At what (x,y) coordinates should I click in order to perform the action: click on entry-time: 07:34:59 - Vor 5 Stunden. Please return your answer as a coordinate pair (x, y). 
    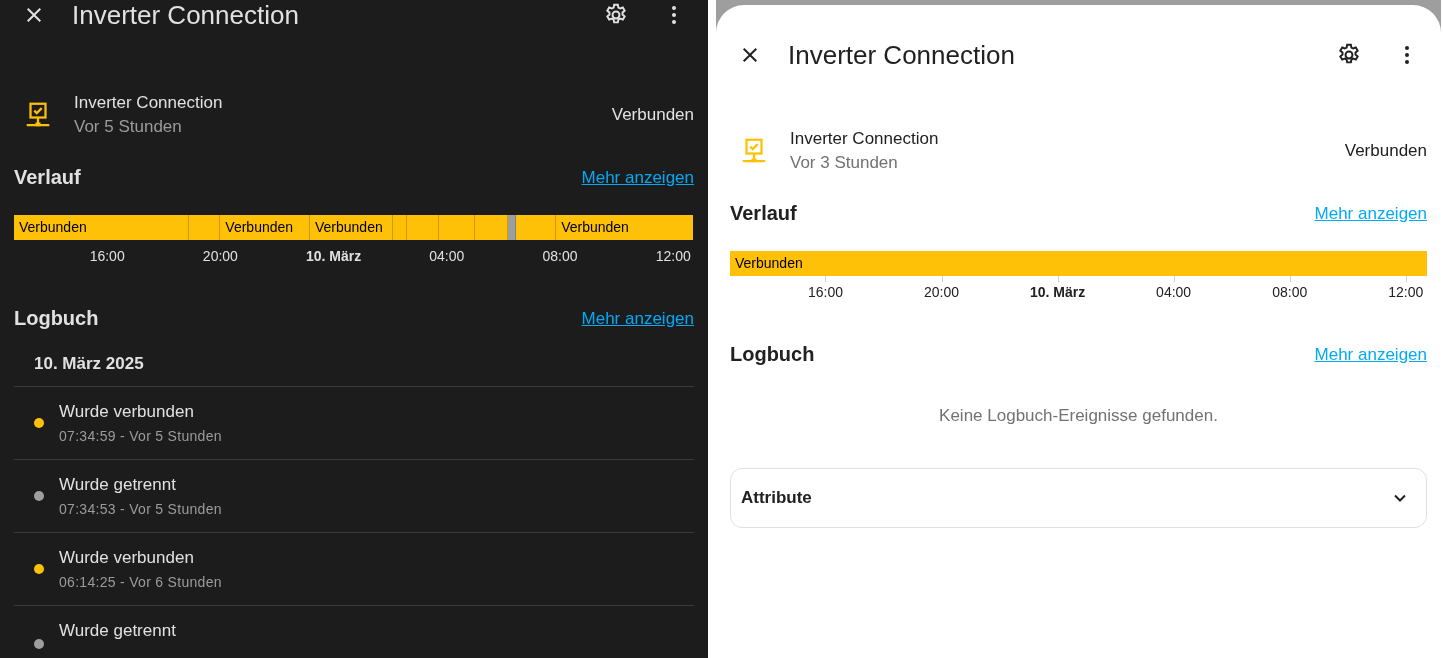
    Looking at the image, I should click on (140, 436).